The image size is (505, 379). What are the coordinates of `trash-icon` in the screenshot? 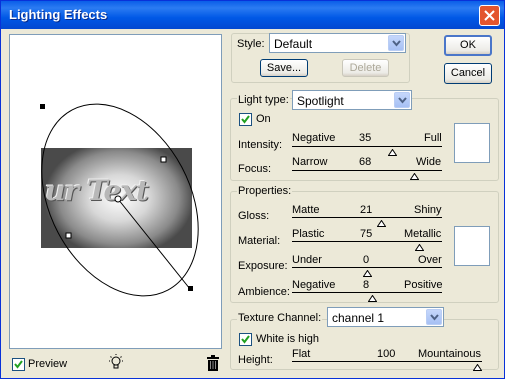 It's located at (213, 363).